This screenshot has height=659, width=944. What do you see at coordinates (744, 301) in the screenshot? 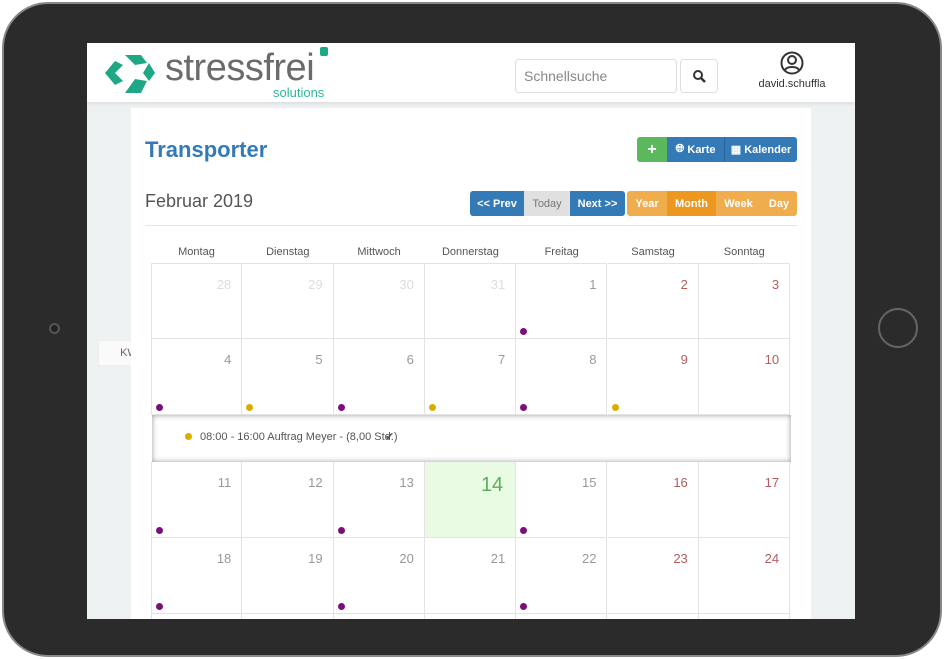
I see `day-cell: 3` at bounding box center [744, 301].